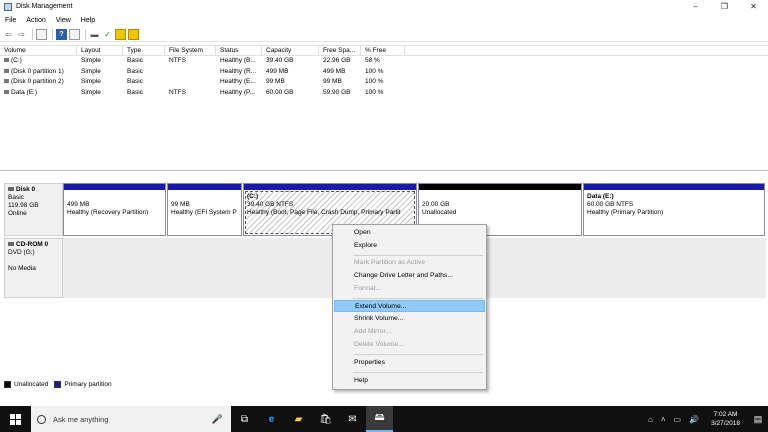 This screenshot has width=768, height=432. I want to click on partition-label: Data (E:), so click(600, 196).